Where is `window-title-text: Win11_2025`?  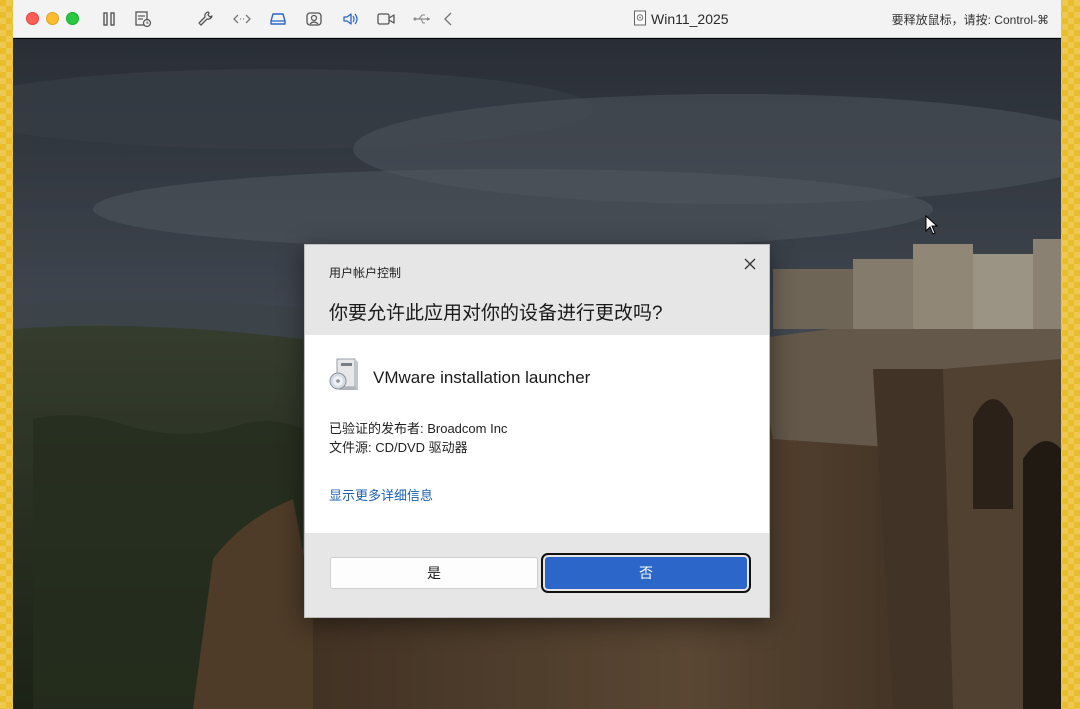
window-title-text: Win11_2025 is located at coordinates (690, 19).